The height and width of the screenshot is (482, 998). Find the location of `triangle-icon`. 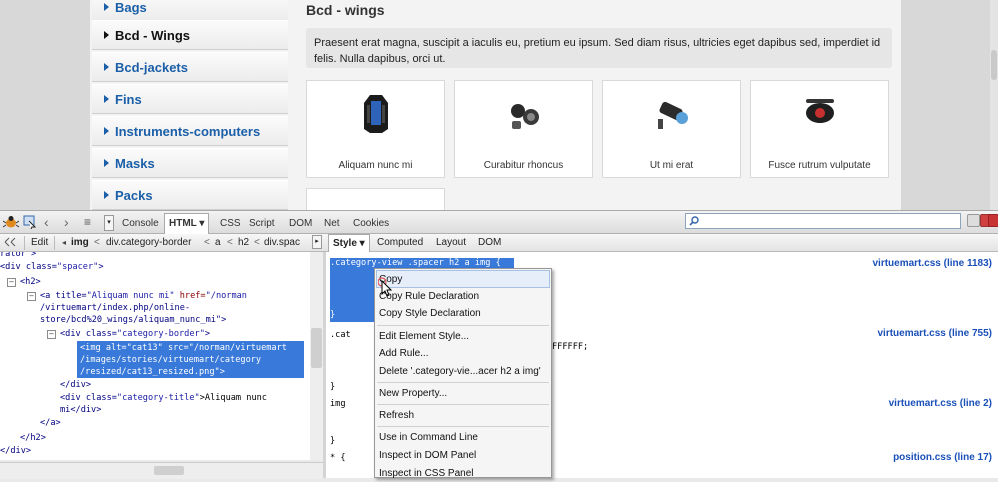

triangle-icon is located at coordinates (106, 35).